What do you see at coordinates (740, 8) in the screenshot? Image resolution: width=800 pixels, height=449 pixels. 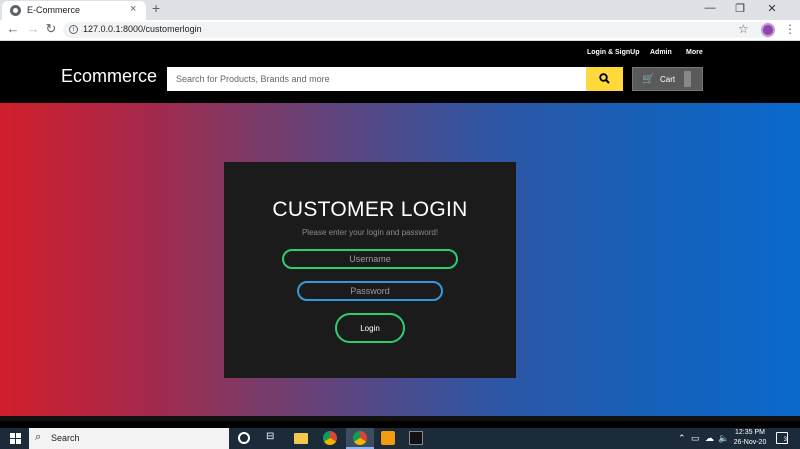 I see `restore-button: ❐` at bounding box center [740, 8].